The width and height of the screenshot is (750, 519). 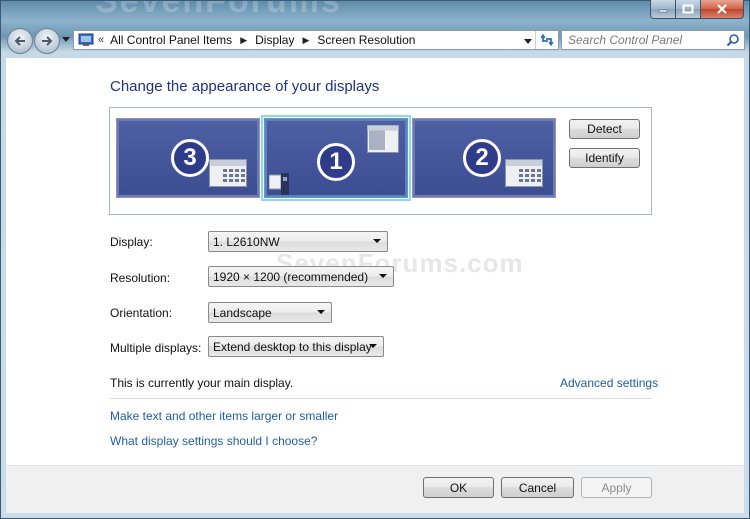 I want to click on close-icon, so click(x=722, y=9).